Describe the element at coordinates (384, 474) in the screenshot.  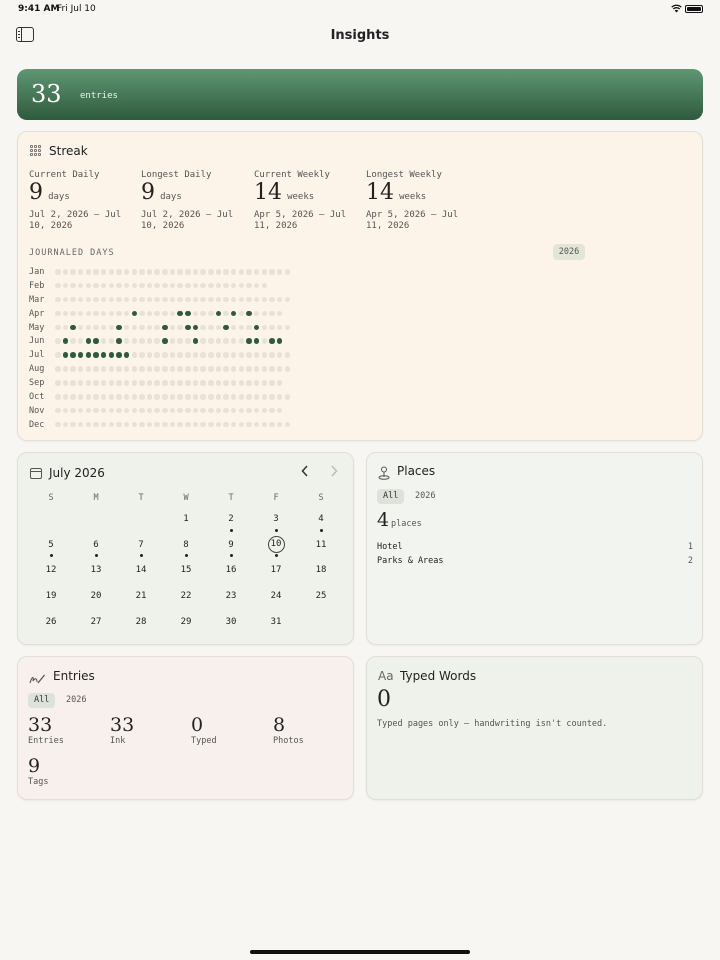
I see `map-pin-icon` at that location.